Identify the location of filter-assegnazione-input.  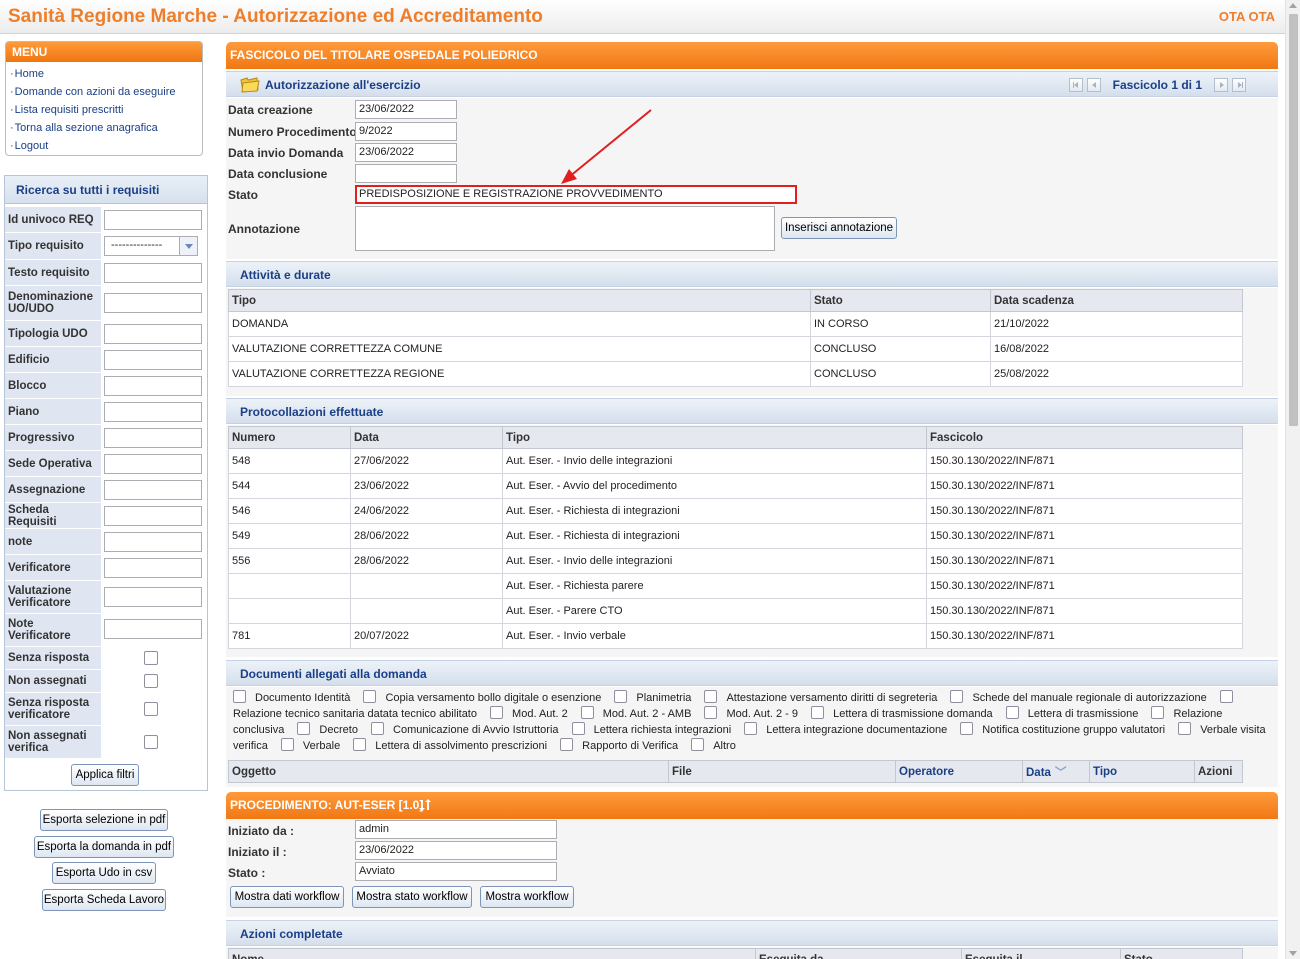
(153, 490).